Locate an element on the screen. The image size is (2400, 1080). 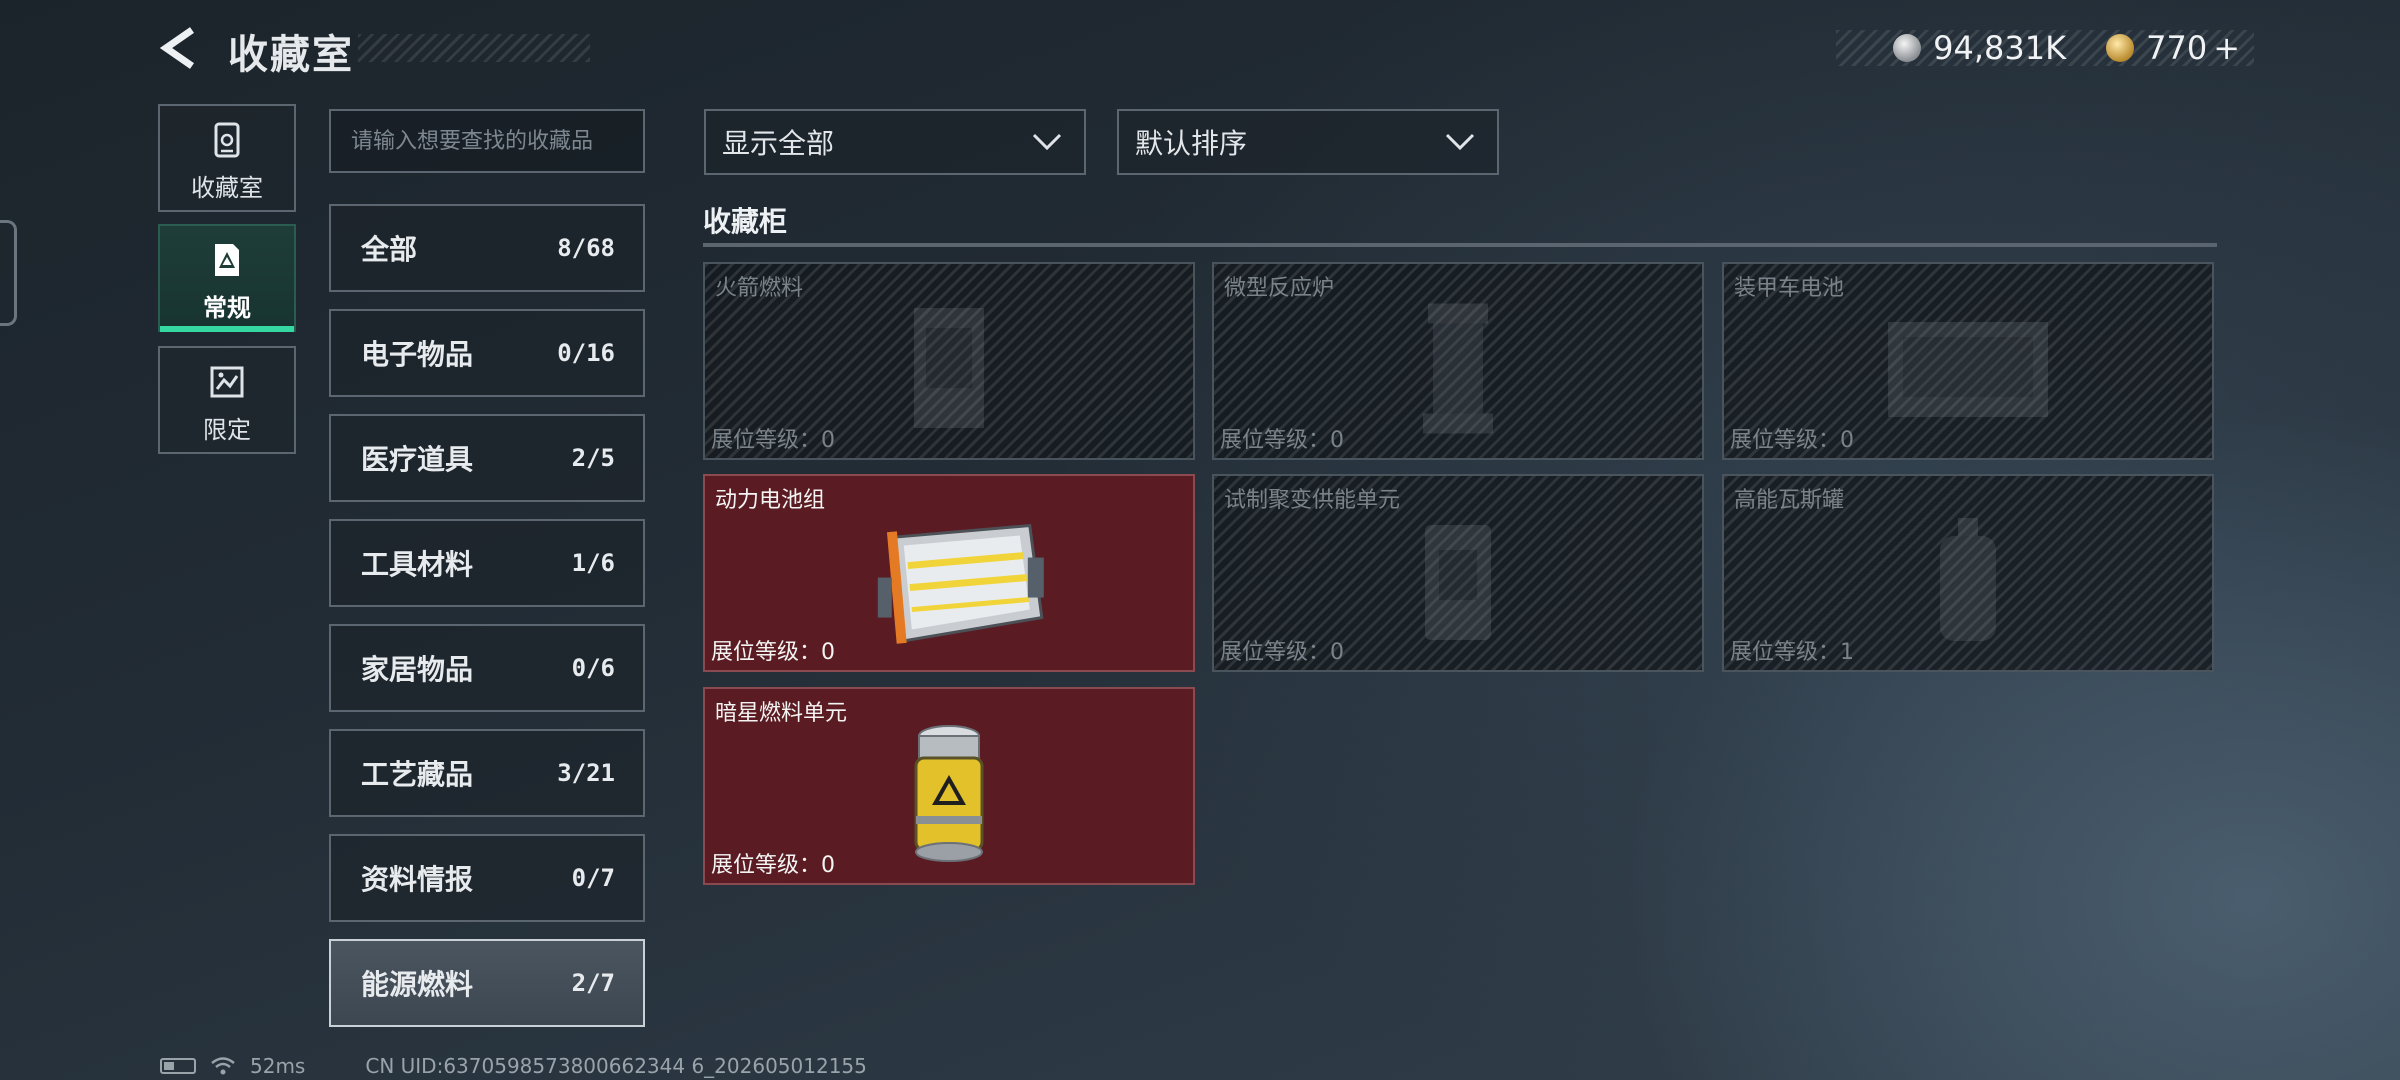
gold-coin-icon is located at coordinates (2120, 48).